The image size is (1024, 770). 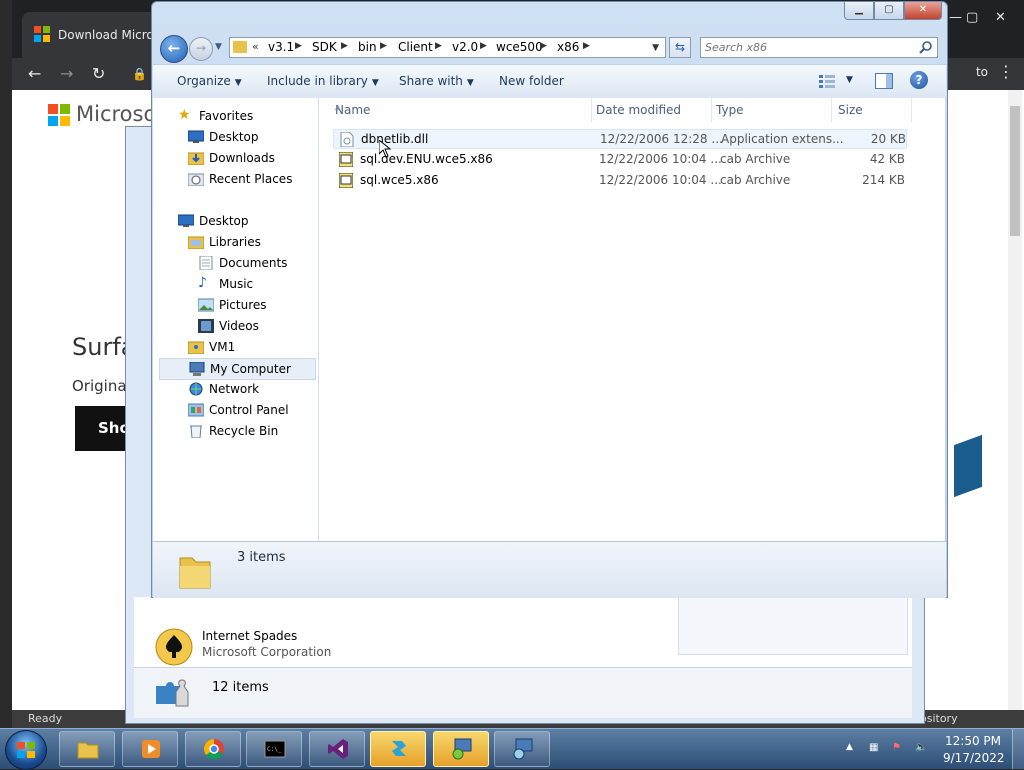 I want to click on search-box, so click(x=819, y=47).